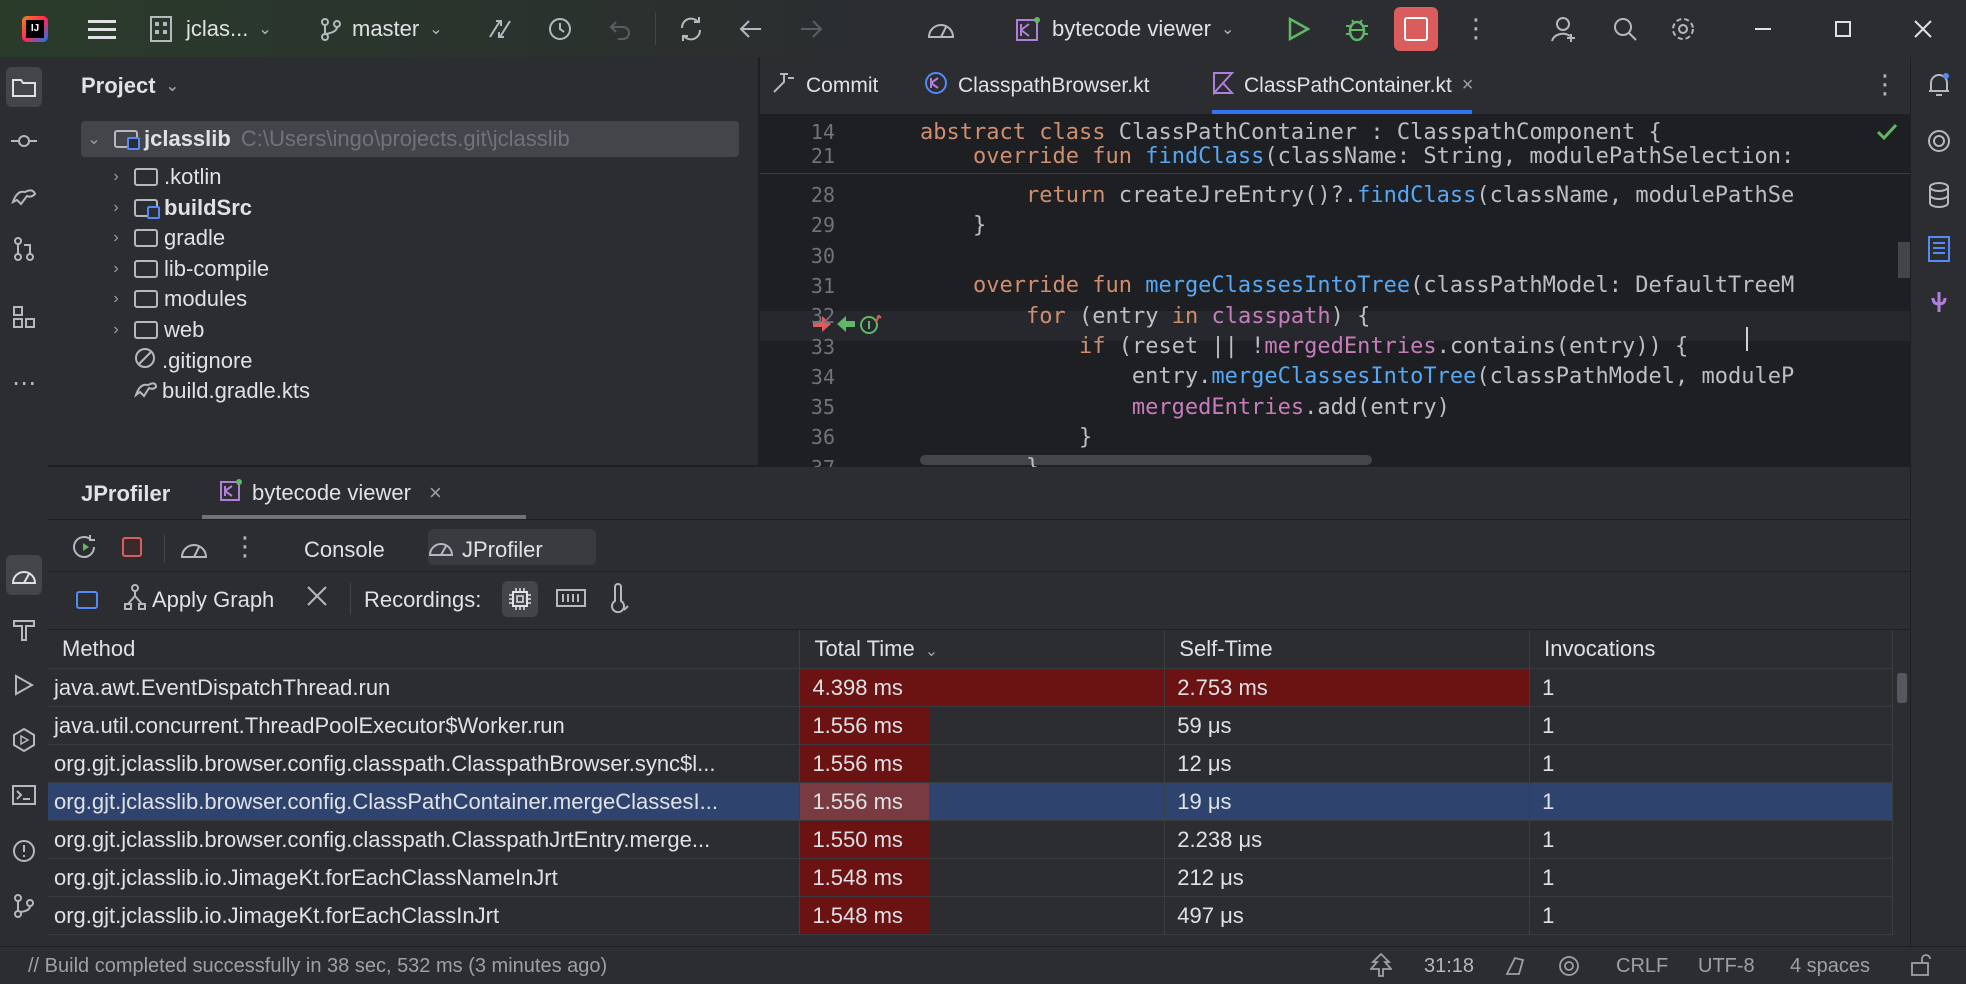 This screenshot has width=1966, height=984. What do you see at coordinates (24, 629) in the screenshot?
I see `build-tool-icon` at bounding box center [24, 629].